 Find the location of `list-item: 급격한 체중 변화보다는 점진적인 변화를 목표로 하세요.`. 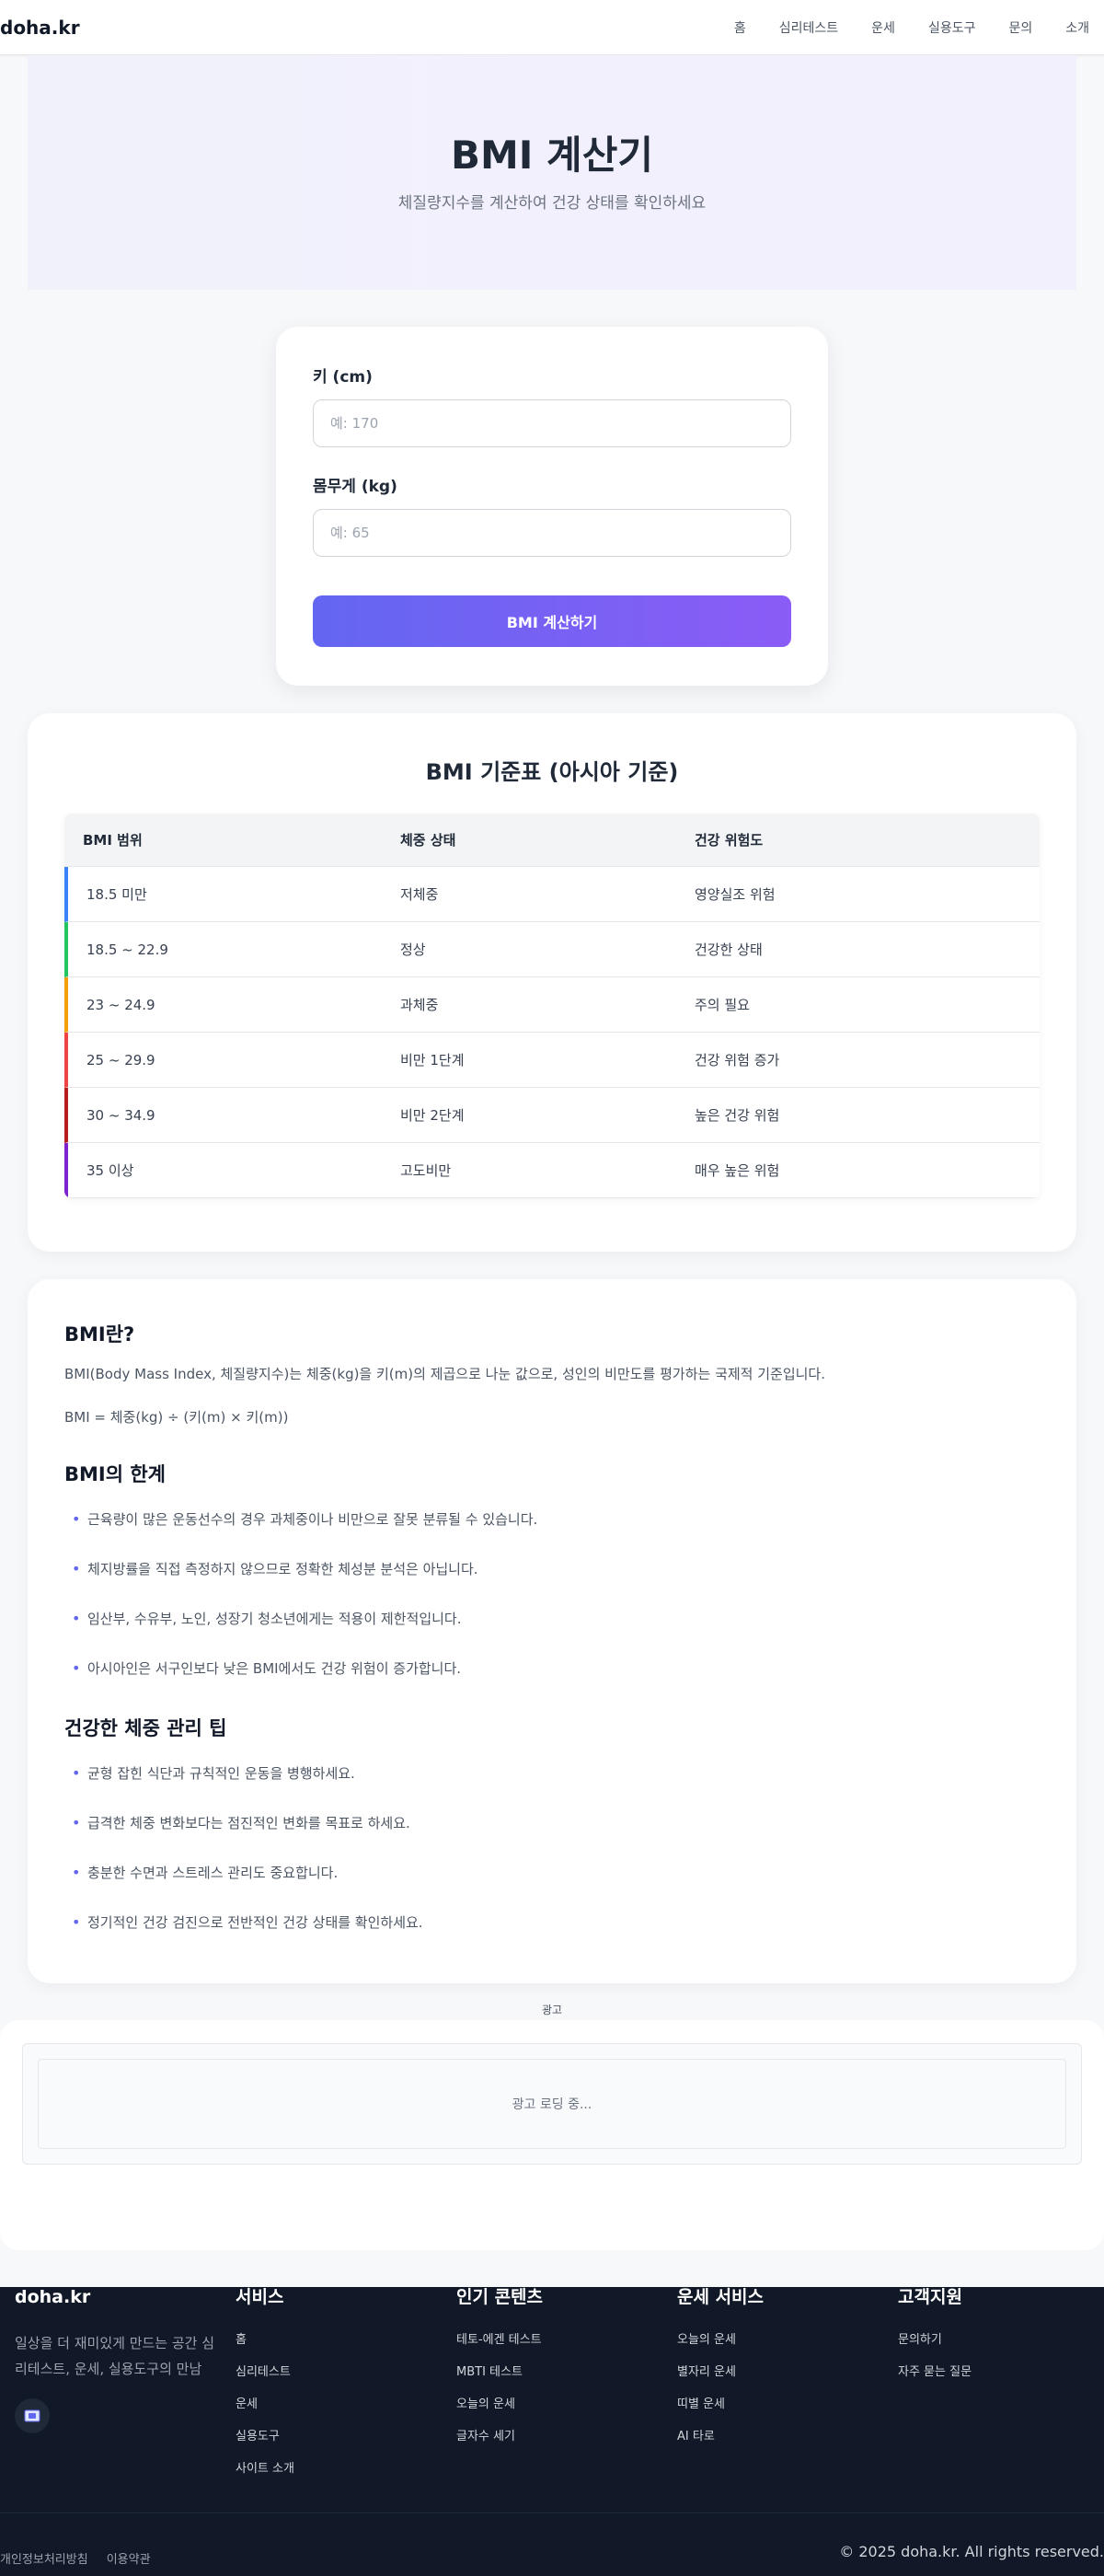

list-item: 급격한 체중 변화보다는 점진적인 변화를 목표로 하세요. is located at coordinates (552, 1836).